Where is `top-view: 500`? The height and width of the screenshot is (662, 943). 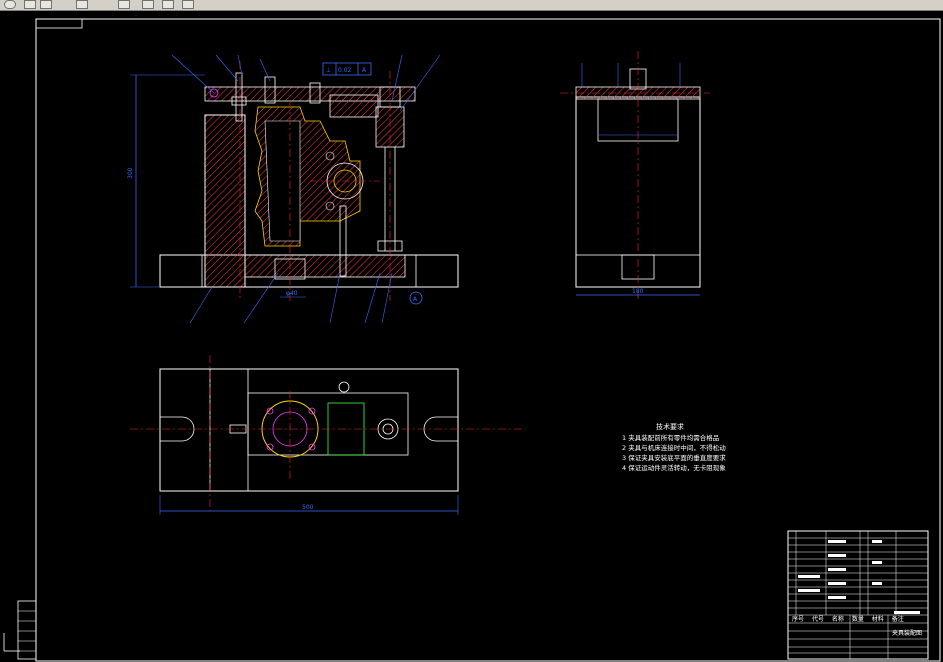 top-view: 500 is located at coordinates (328, 435).